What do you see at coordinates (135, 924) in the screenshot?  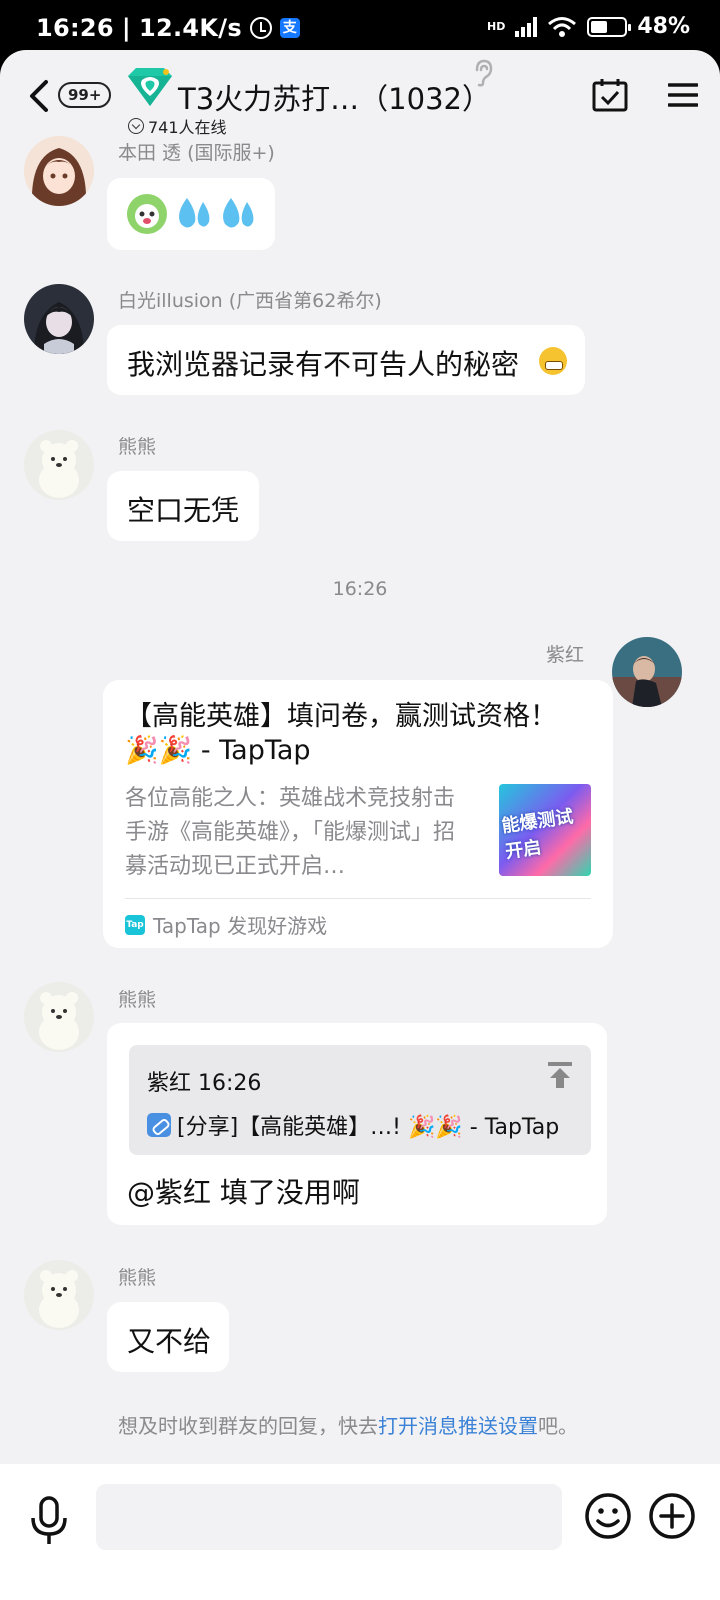 I see `taptap-icon: Tap` at bounding box center [135, 924].